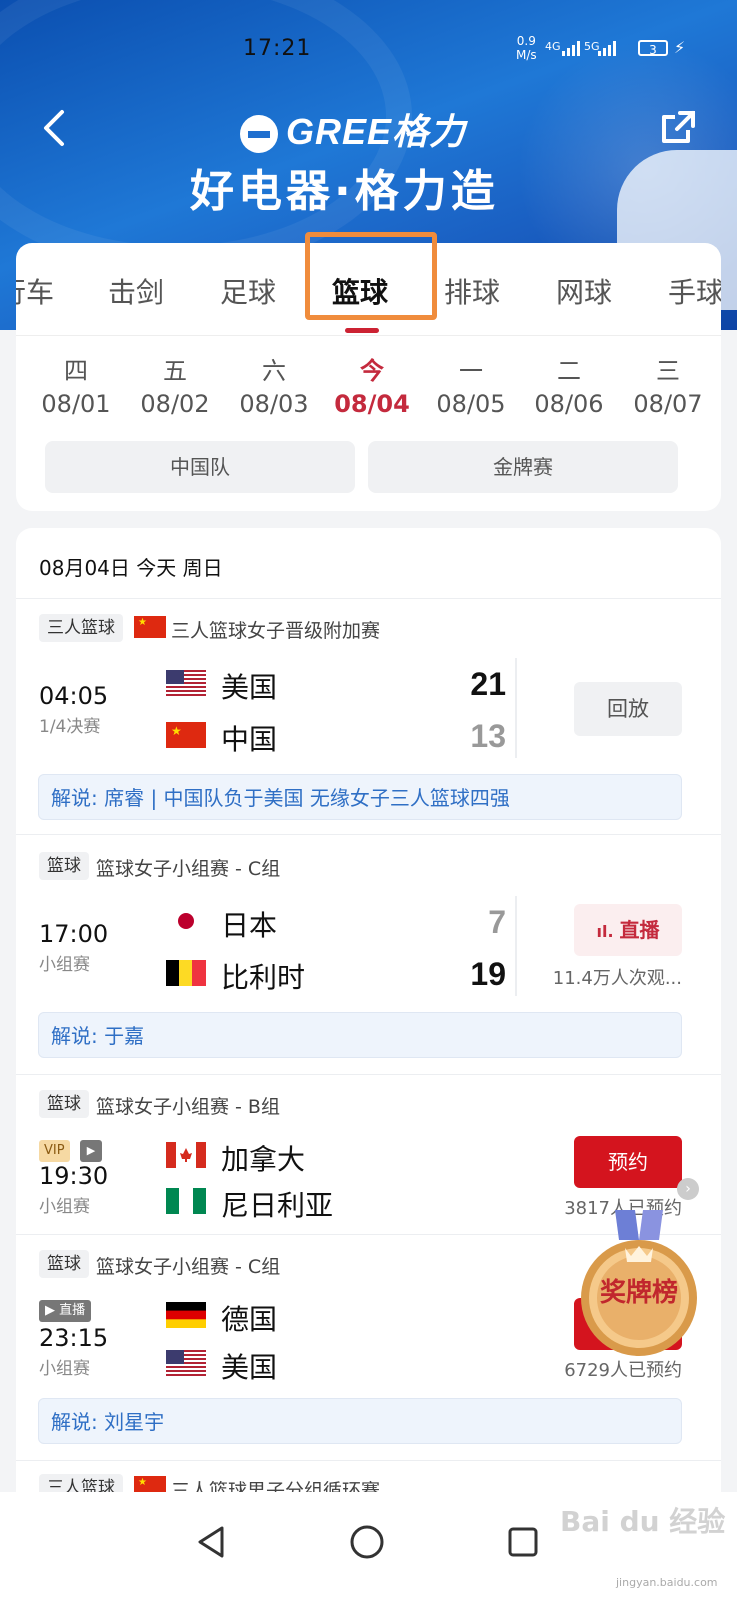 The image size is (737, 1600). I want to click on brand-logo: GREE格力, so click(353, 129).